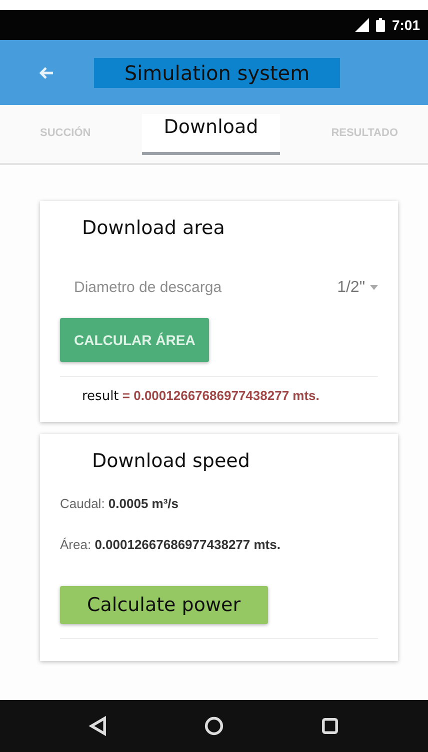 This screenshot has height=752, width=428. Describe the element at coordinates (100, 396) in the screenshot. I see `result-label: result` at that location.